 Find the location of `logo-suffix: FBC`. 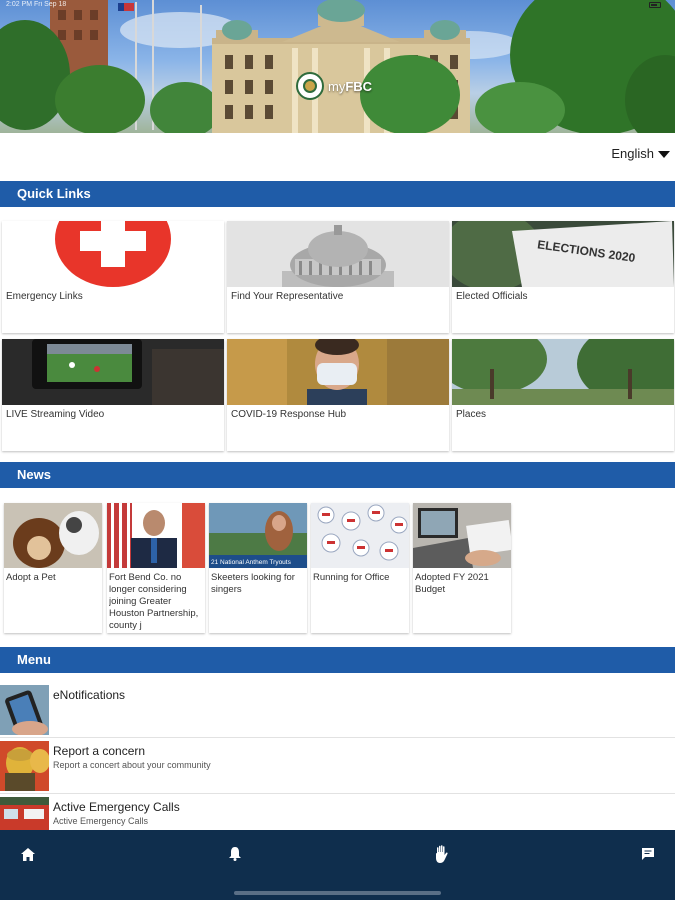

logo-suffix: FBC is located at coordinates (359, 86).